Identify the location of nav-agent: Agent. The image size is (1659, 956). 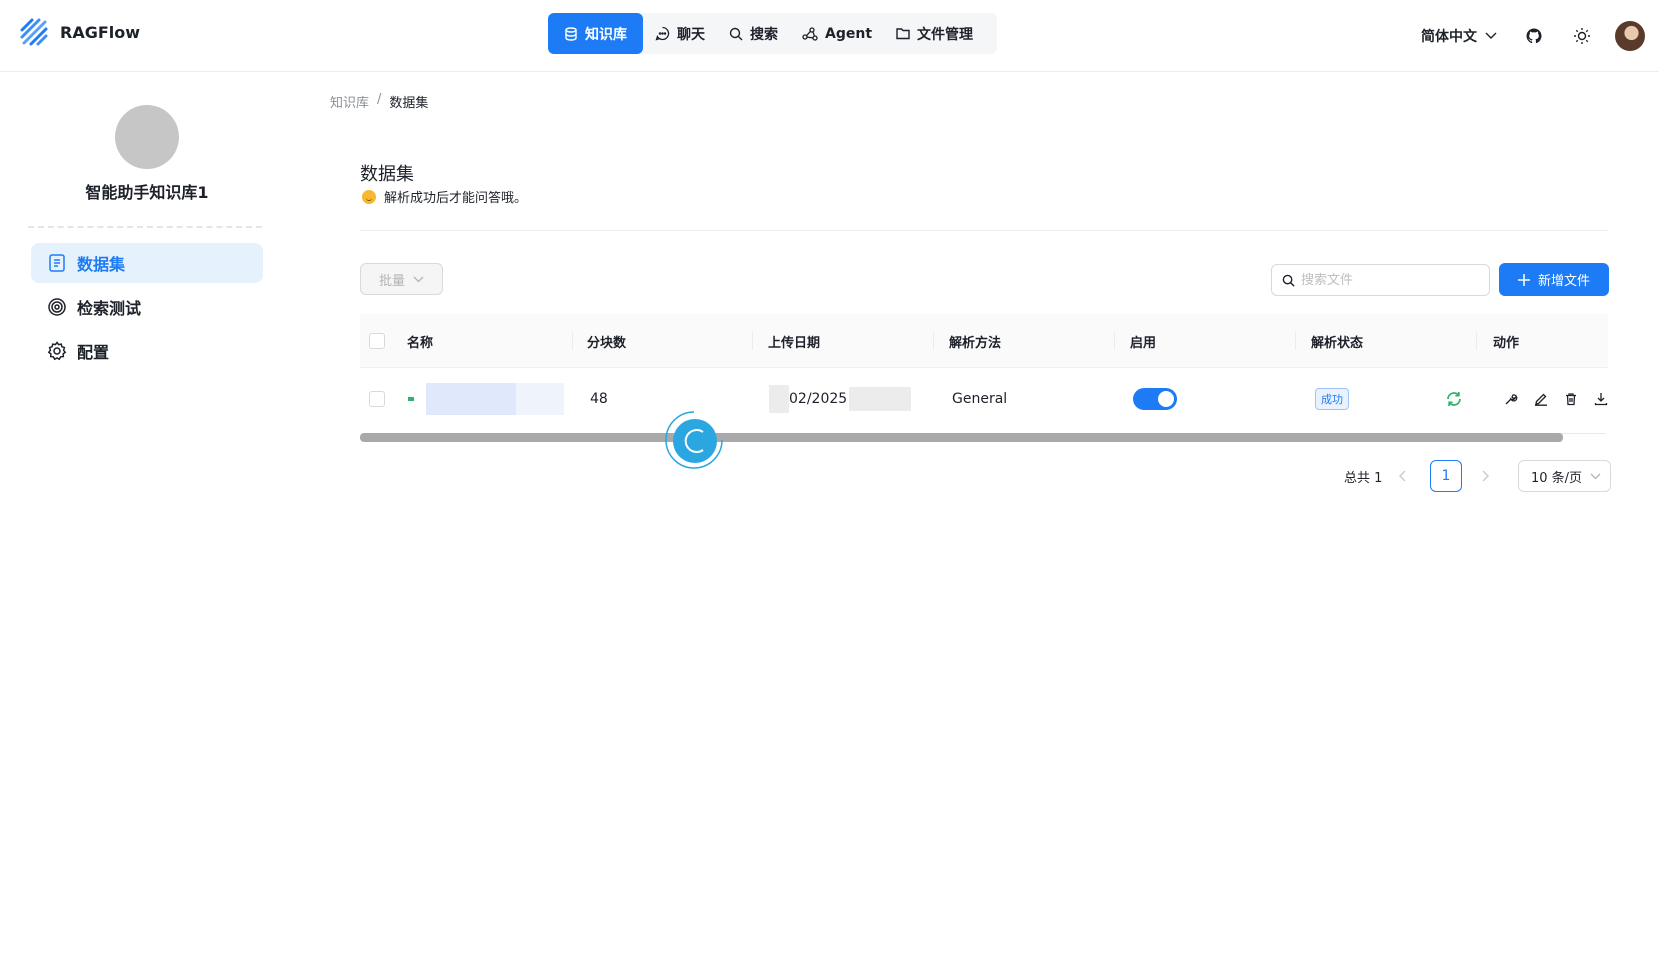
(837, 33).